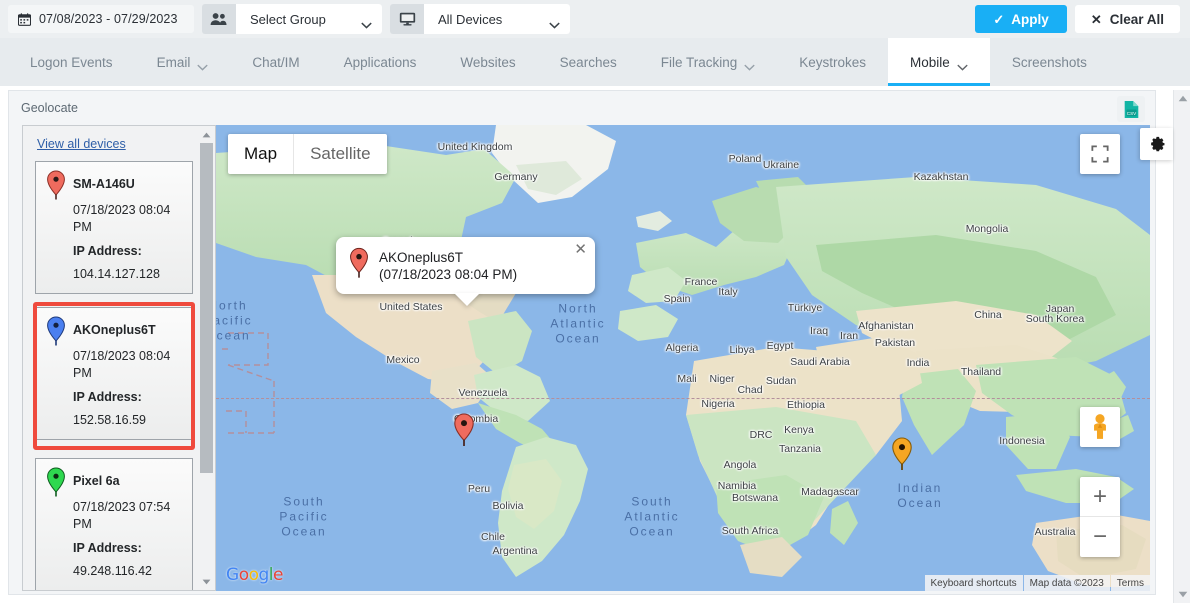  I want to click on date-range-picker: 07/08/2023 - 07/29/2023, so click(101, 19).